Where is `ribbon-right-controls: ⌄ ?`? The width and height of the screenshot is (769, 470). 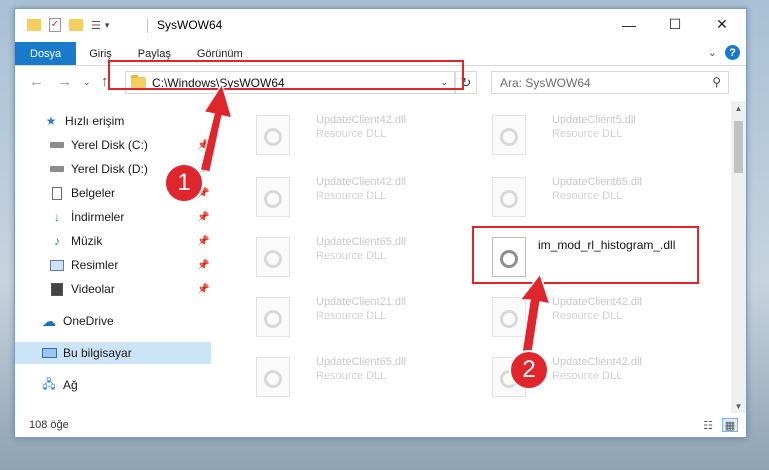 ribbon-right-controls: ⌄ ? is located at coordinates (724, 52).